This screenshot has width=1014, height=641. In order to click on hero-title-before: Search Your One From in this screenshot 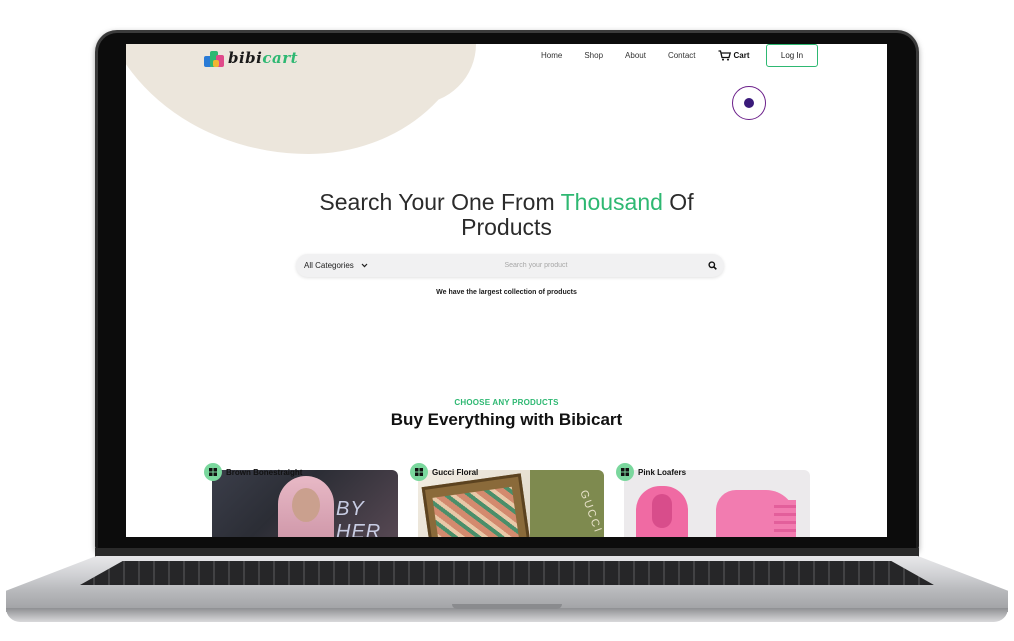, I will do `click(440, 202)`.